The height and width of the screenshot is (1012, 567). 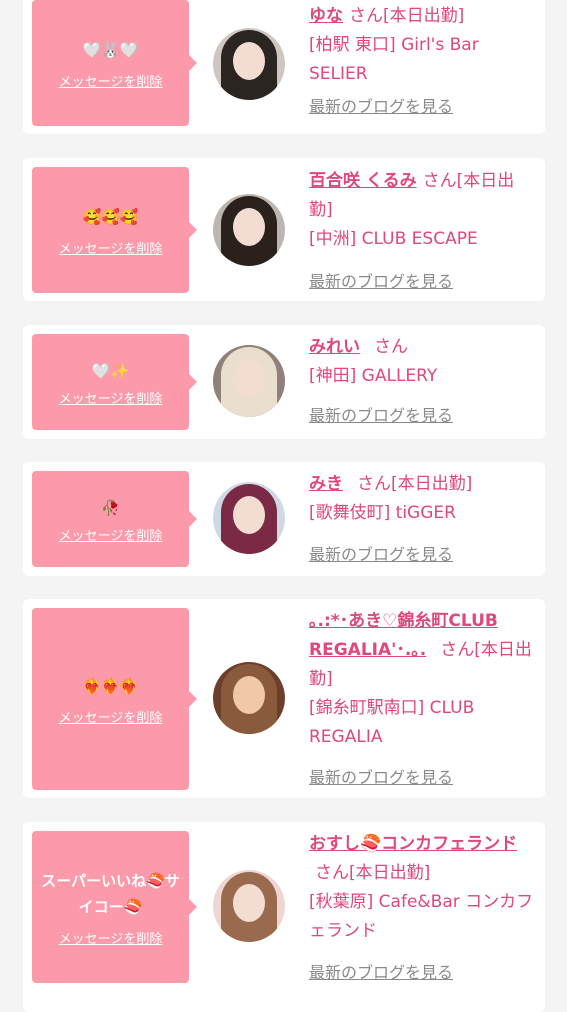 I want to click on shop-info: [錦糸町駅南口] CLUB REGALIA, so click(x=392, y=722).